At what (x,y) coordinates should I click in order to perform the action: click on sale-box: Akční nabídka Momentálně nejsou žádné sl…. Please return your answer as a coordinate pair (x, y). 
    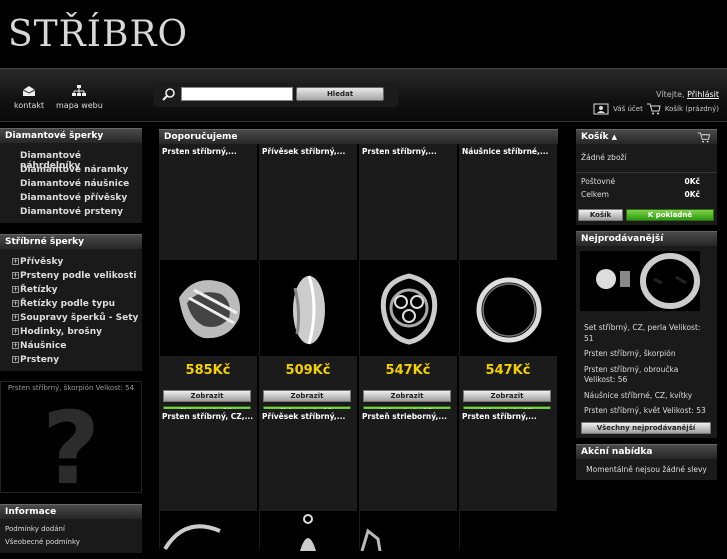
    Looking at the image, I should click on (646, 461).